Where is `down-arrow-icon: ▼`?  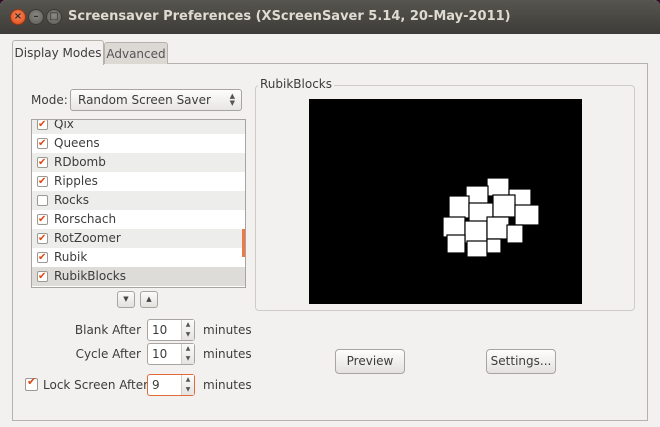 down-arrow-icon: ▼ is located at coordinates (126, 299).